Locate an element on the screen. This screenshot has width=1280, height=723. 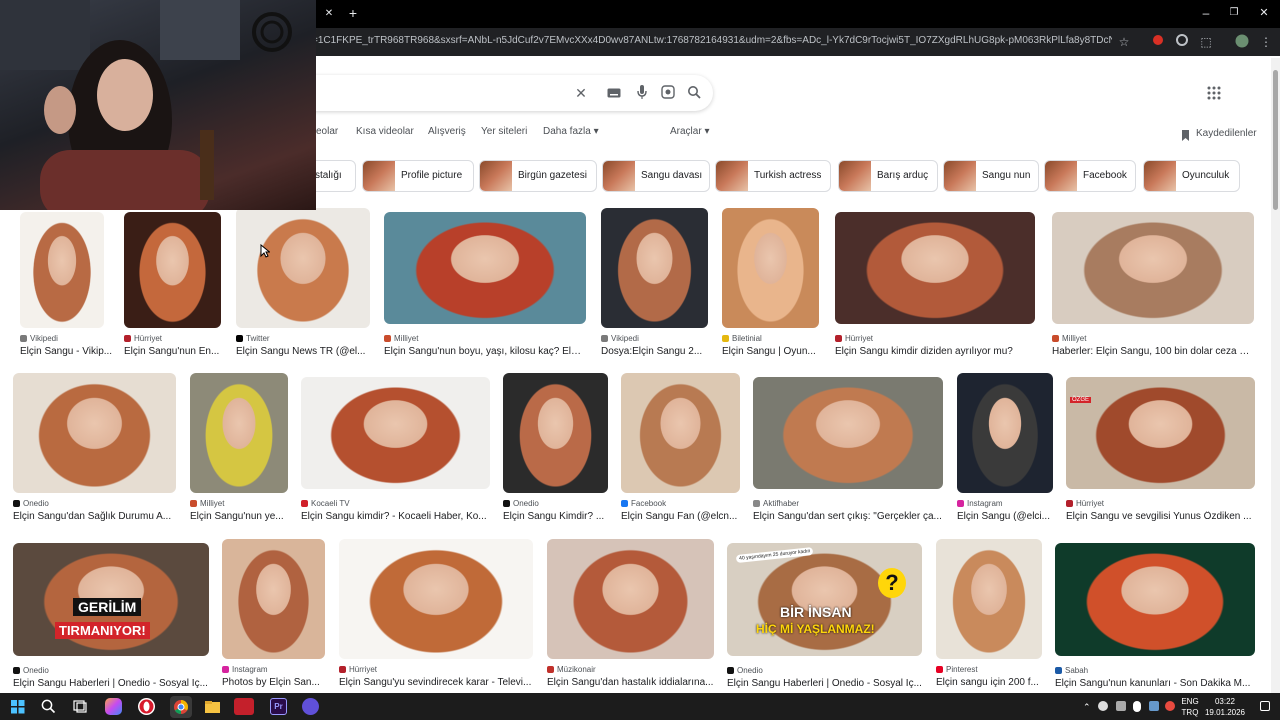
google-apps-icon is located at coordinates (1214, 93).